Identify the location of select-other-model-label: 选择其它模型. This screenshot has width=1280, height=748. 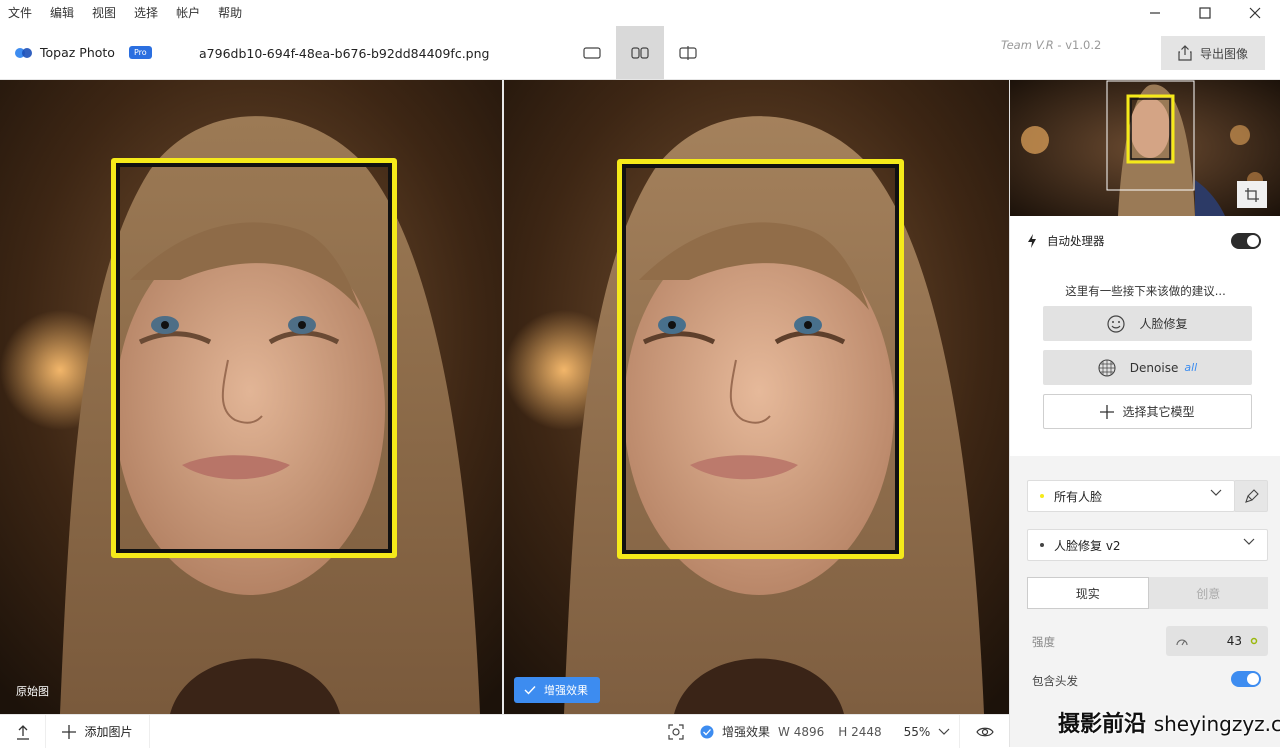
(1158, 412).